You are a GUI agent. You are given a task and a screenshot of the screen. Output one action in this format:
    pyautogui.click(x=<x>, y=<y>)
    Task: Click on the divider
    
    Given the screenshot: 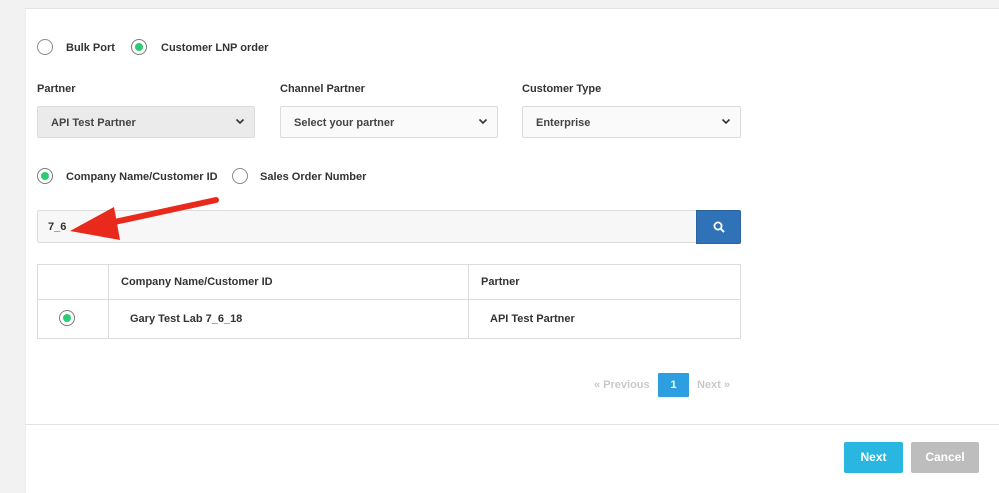 What is the action you would take?
    pyautogui.click(x=512, y=424)
    